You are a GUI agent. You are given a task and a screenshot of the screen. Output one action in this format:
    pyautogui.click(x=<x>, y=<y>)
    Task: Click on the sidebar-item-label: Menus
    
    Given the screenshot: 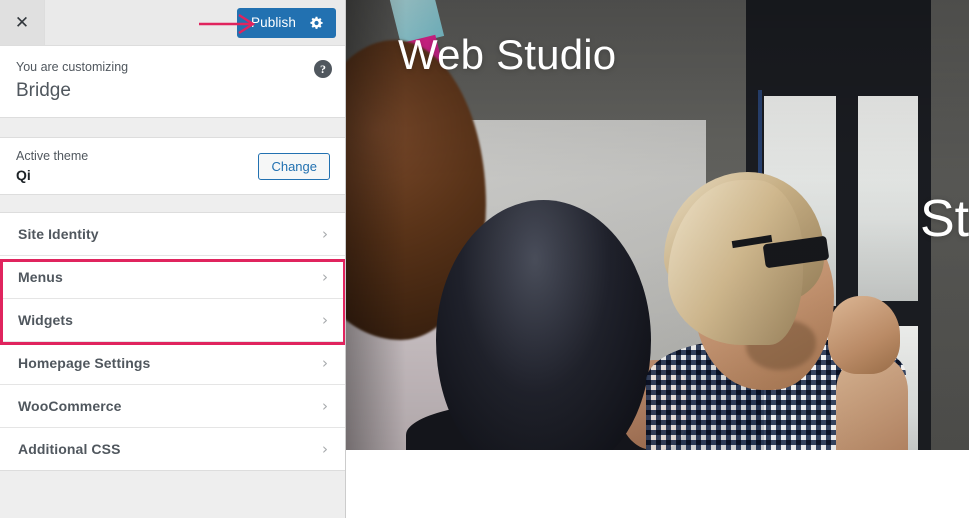 What is the action you would take?
    pyautogui.click(x=40, y=277)
    